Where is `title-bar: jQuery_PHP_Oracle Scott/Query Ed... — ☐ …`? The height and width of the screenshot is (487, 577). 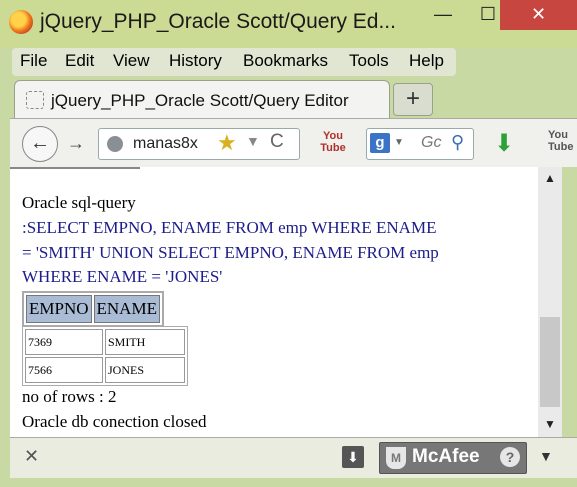 title-bar: jQuery_PHP_Oracle Scott/Query Ed... — ☐ … is located at coordinates (288, 24).